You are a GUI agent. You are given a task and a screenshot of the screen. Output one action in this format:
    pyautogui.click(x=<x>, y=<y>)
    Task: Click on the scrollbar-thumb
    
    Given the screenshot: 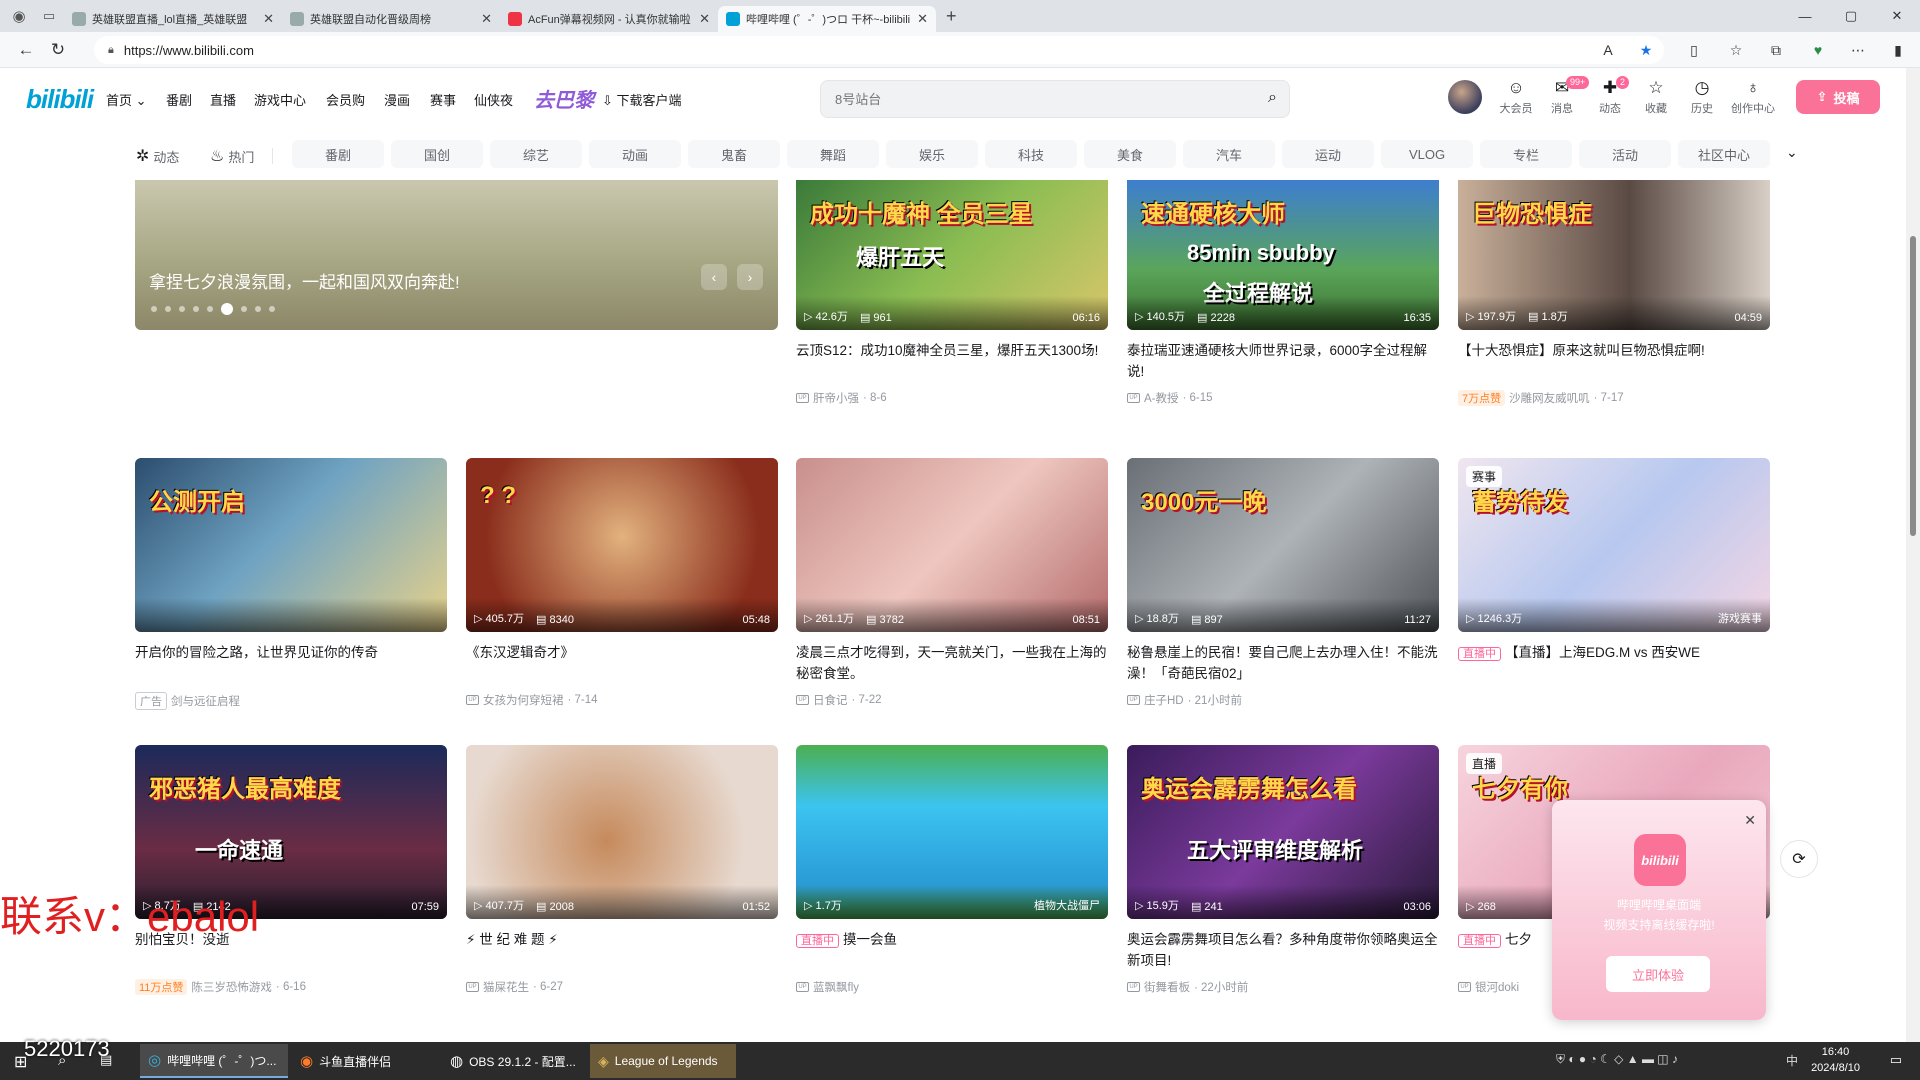 What is the action you would take?
    pyautogui.click(x=1913, y=386)
    